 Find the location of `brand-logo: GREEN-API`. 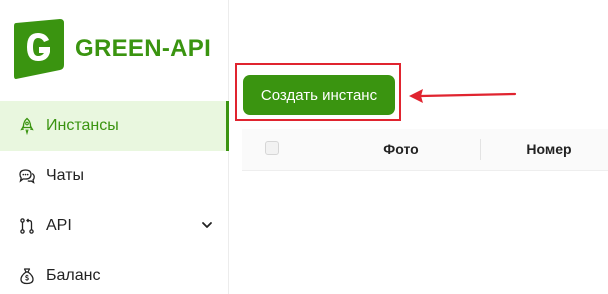

brand-logo: GREEN-API is located at coordinates (112, 49).